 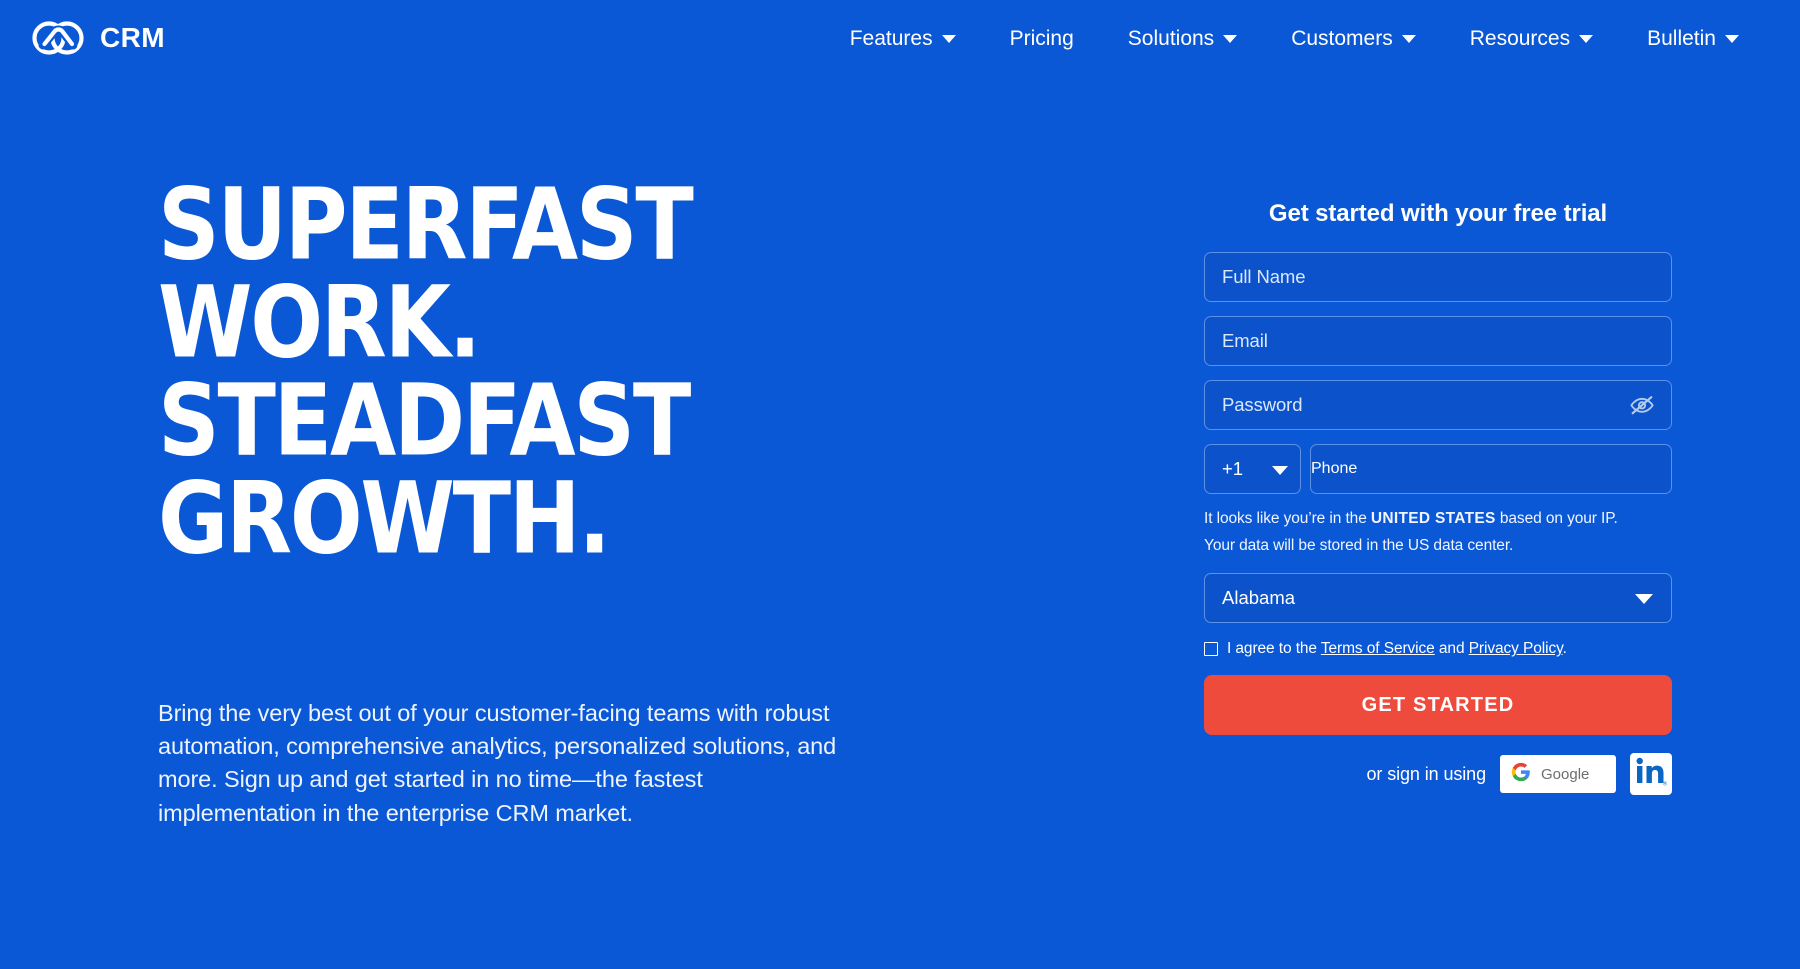 I want to click on google-signin-button: Google, so click(x=1558, y=774).